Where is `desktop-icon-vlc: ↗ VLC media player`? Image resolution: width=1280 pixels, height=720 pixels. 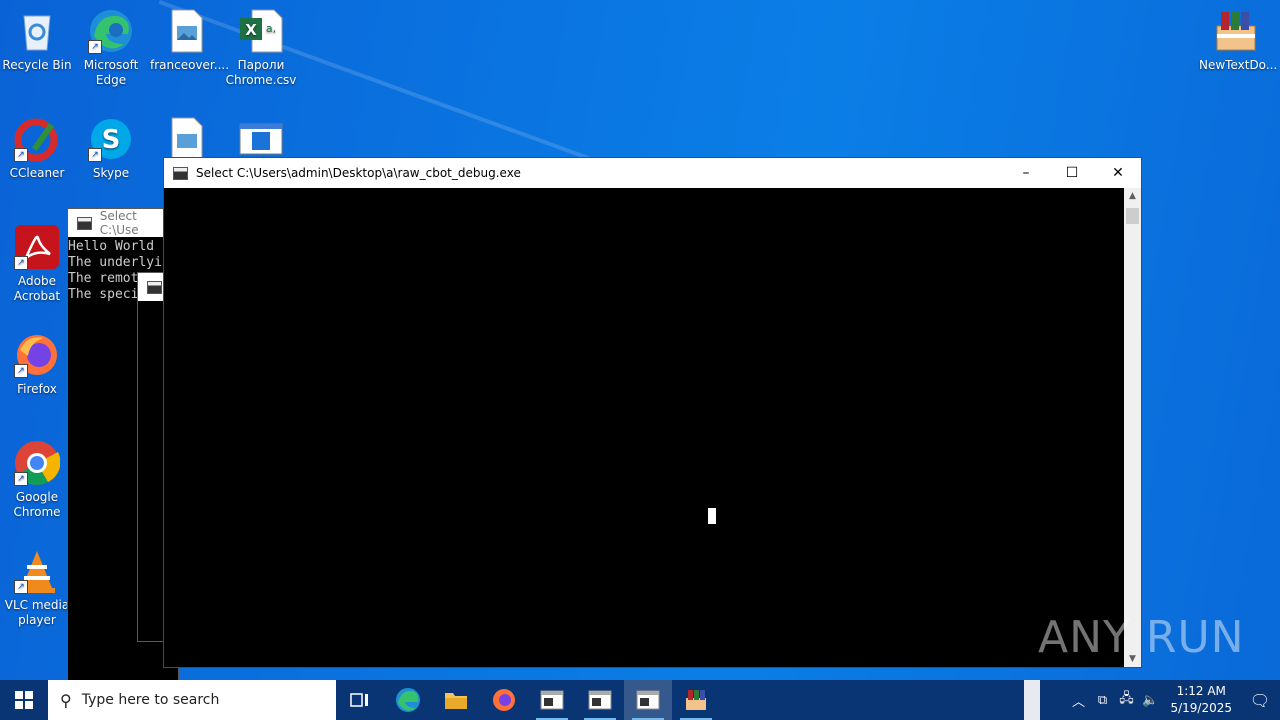
desktop-icon-vlc: ↗ VLC media player is located at coordinates (37, 588).